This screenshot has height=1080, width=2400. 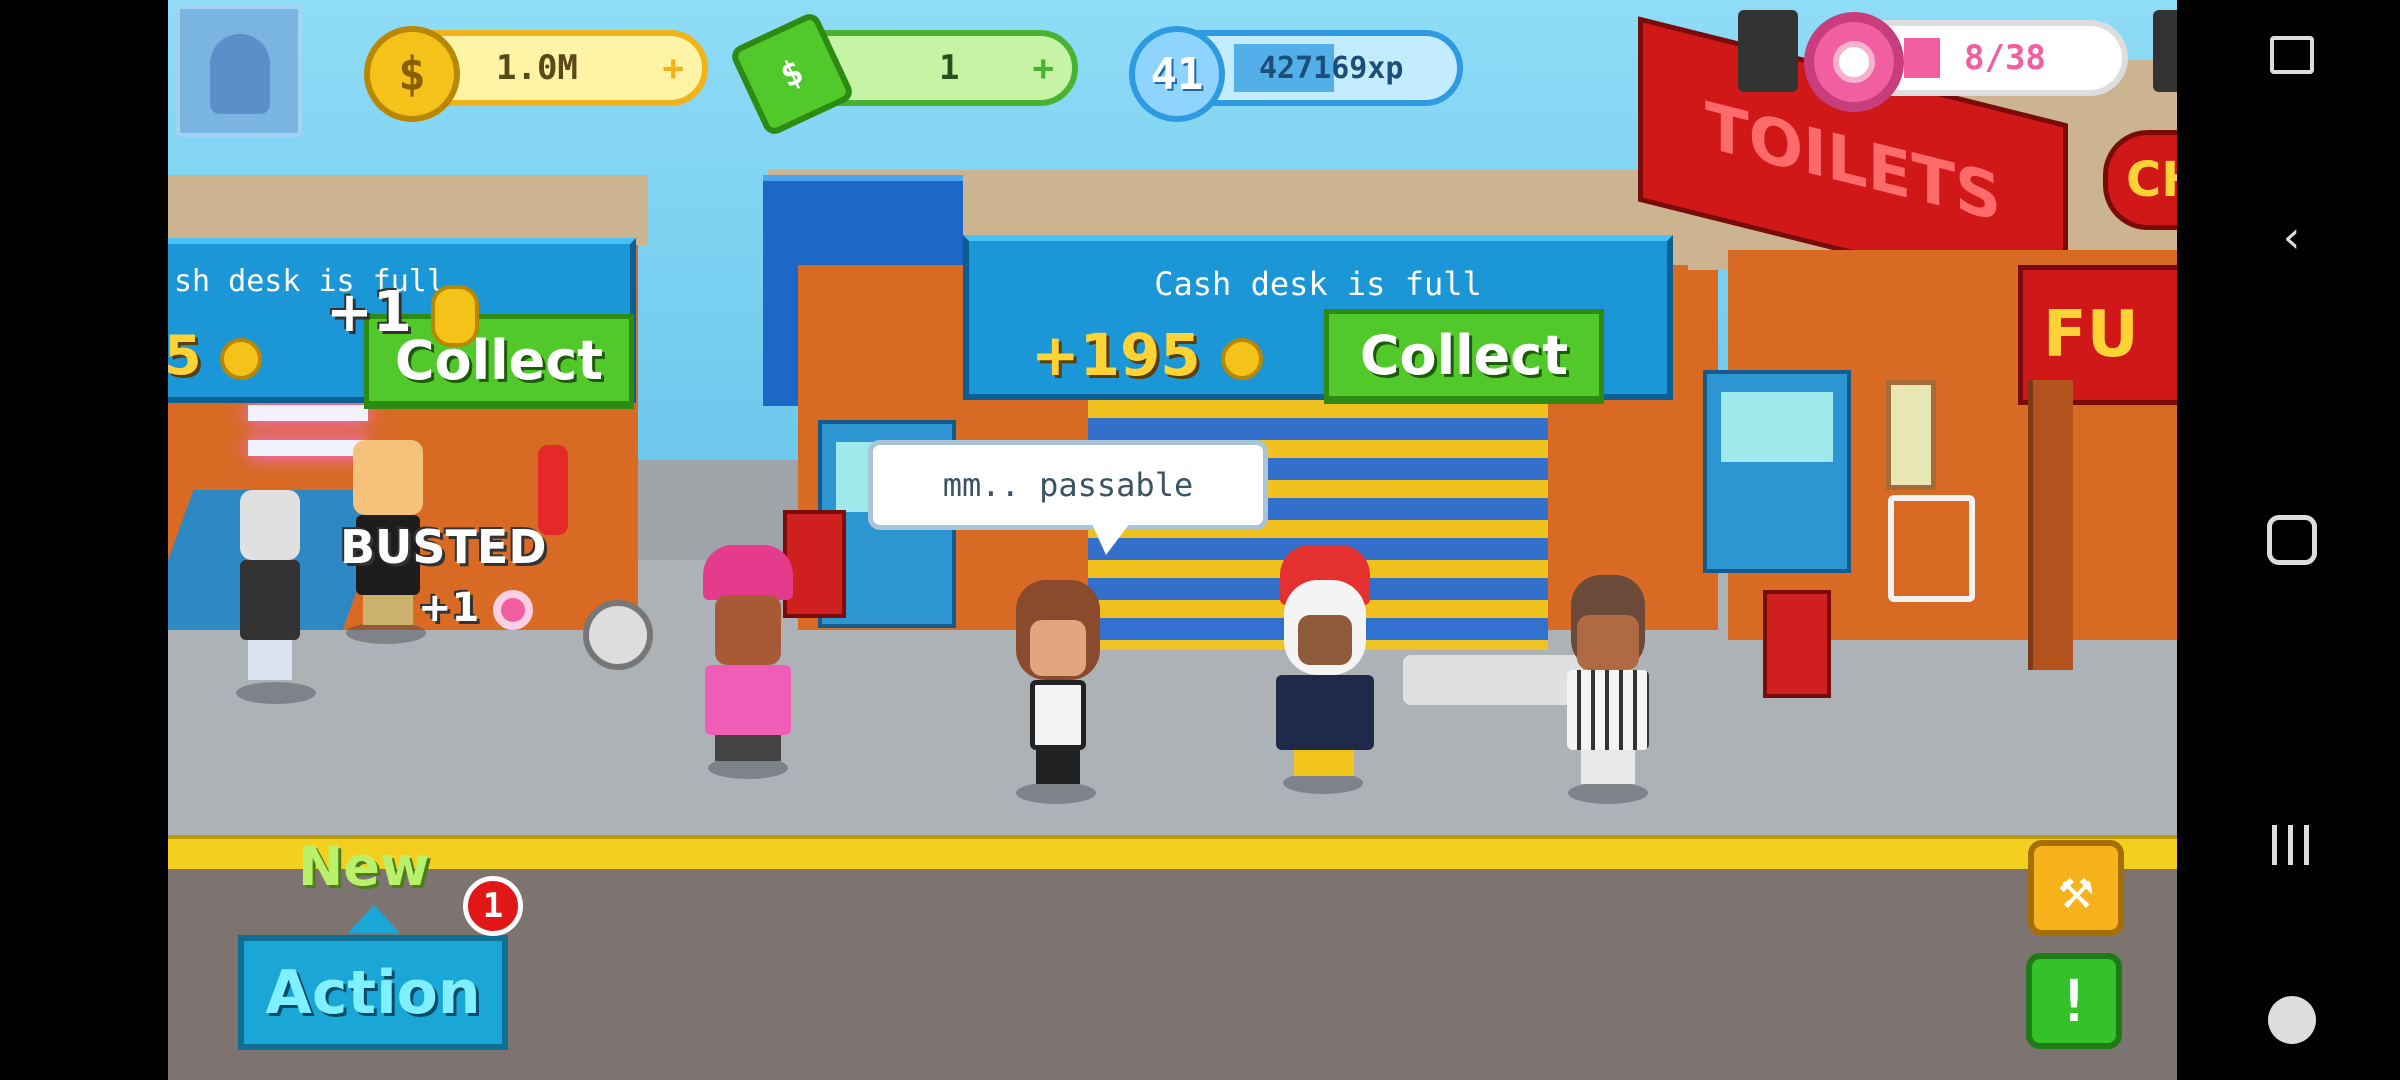 What do you see at coordinates (308, 413) in the screenshot?
I see `neon-light` at bounding box center [308, 413].